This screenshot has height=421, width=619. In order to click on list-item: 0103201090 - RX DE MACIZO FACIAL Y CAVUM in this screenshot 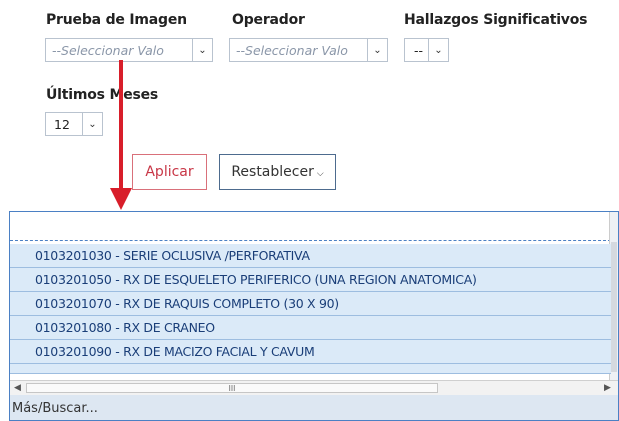, I will do `click(310, 352)`.